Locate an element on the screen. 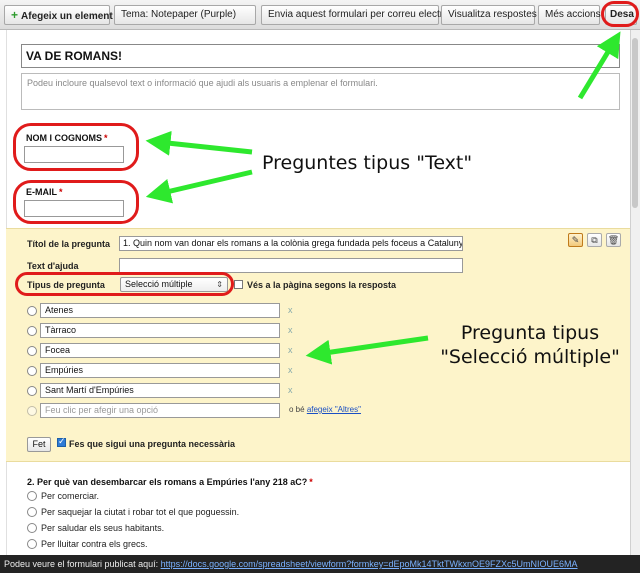  add-other-link: afegeix "Altres" is located at coordinates (334, 409).